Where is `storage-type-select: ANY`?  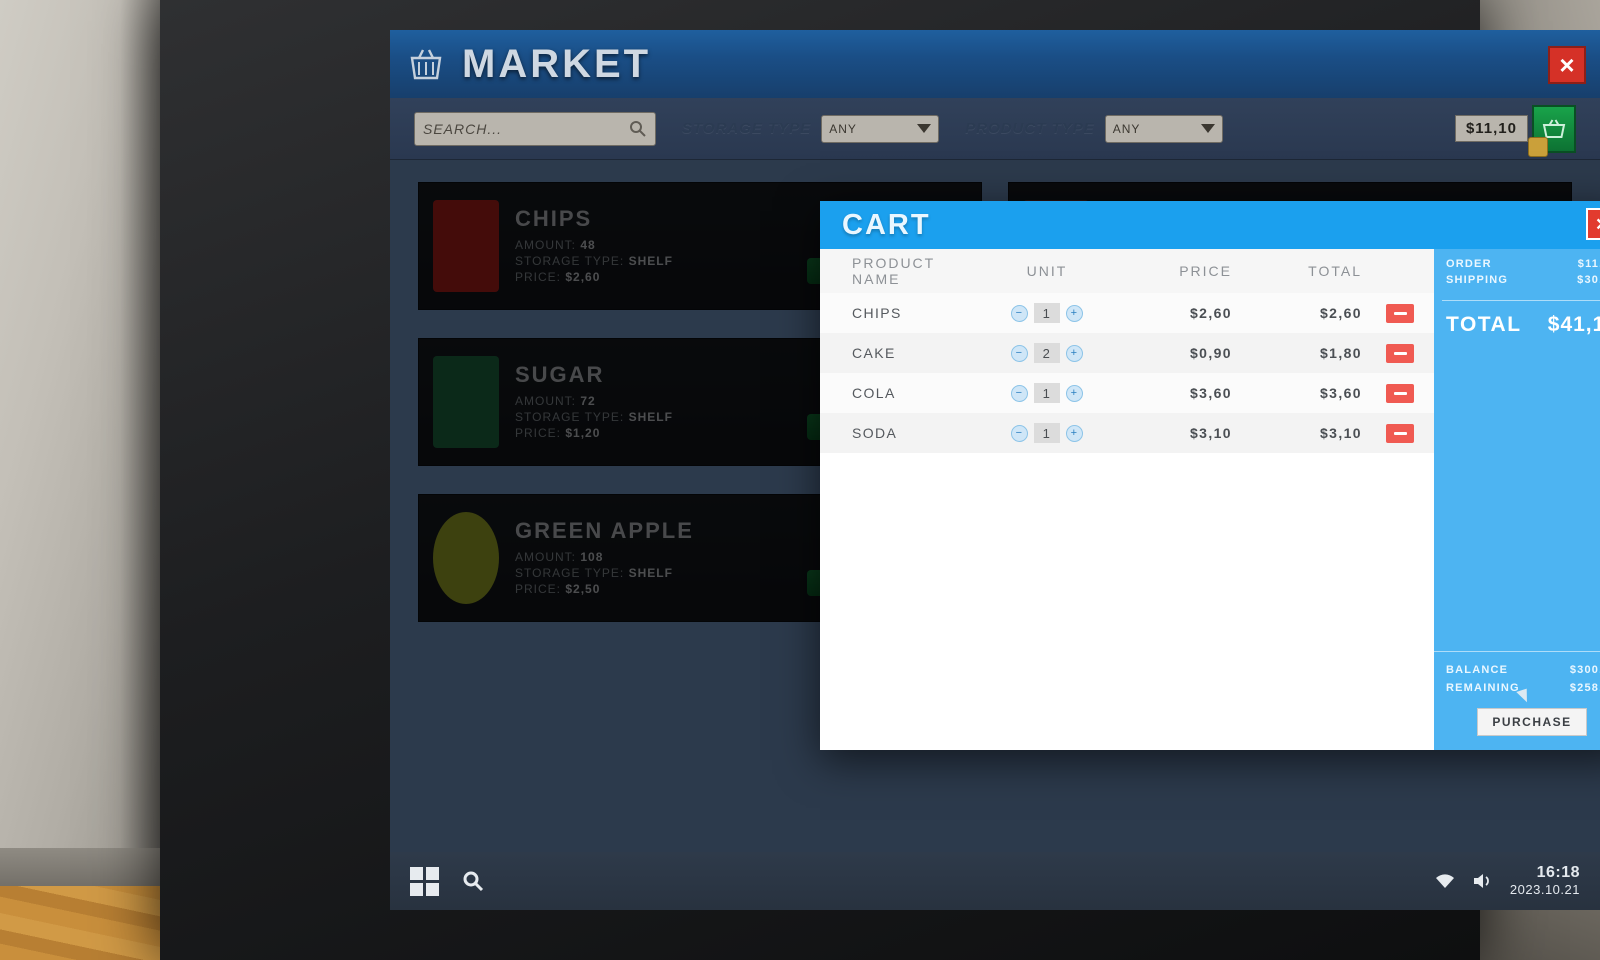 storage-type-select: ANY is located at coordinates (880, 128).